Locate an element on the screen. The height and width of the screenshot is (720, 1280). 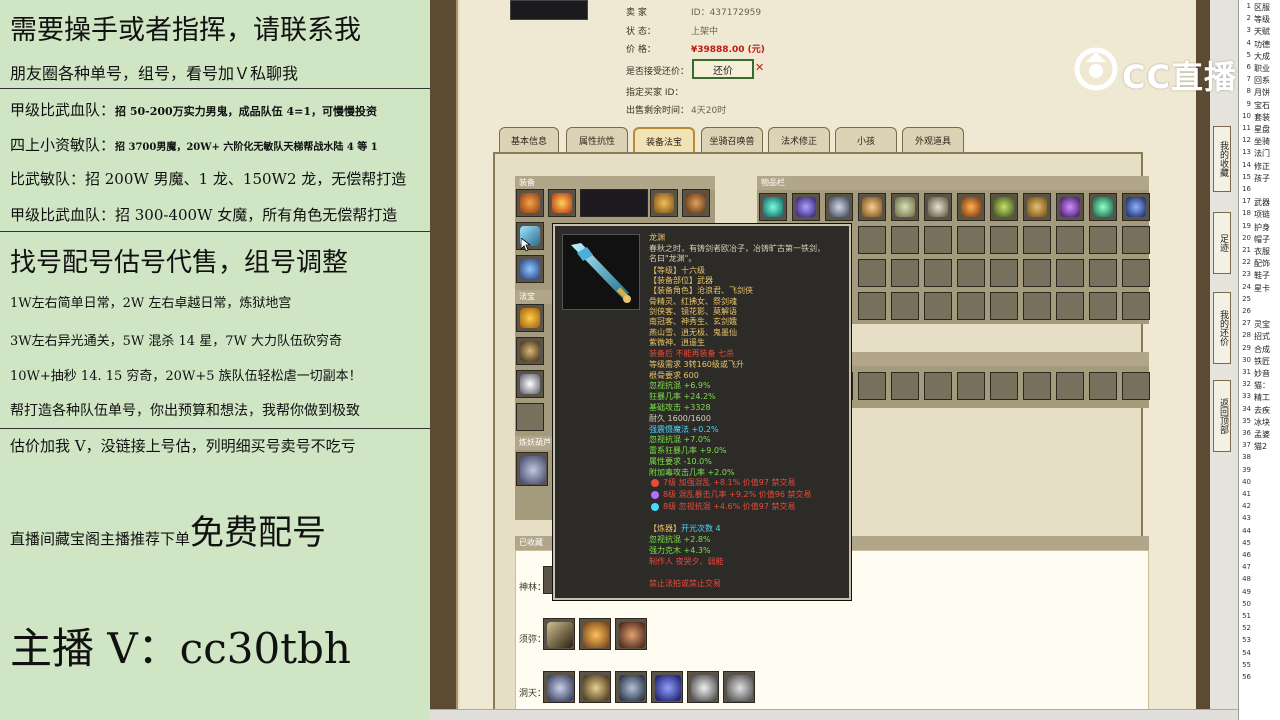
pet-slot is located at coordinates (532, 469).